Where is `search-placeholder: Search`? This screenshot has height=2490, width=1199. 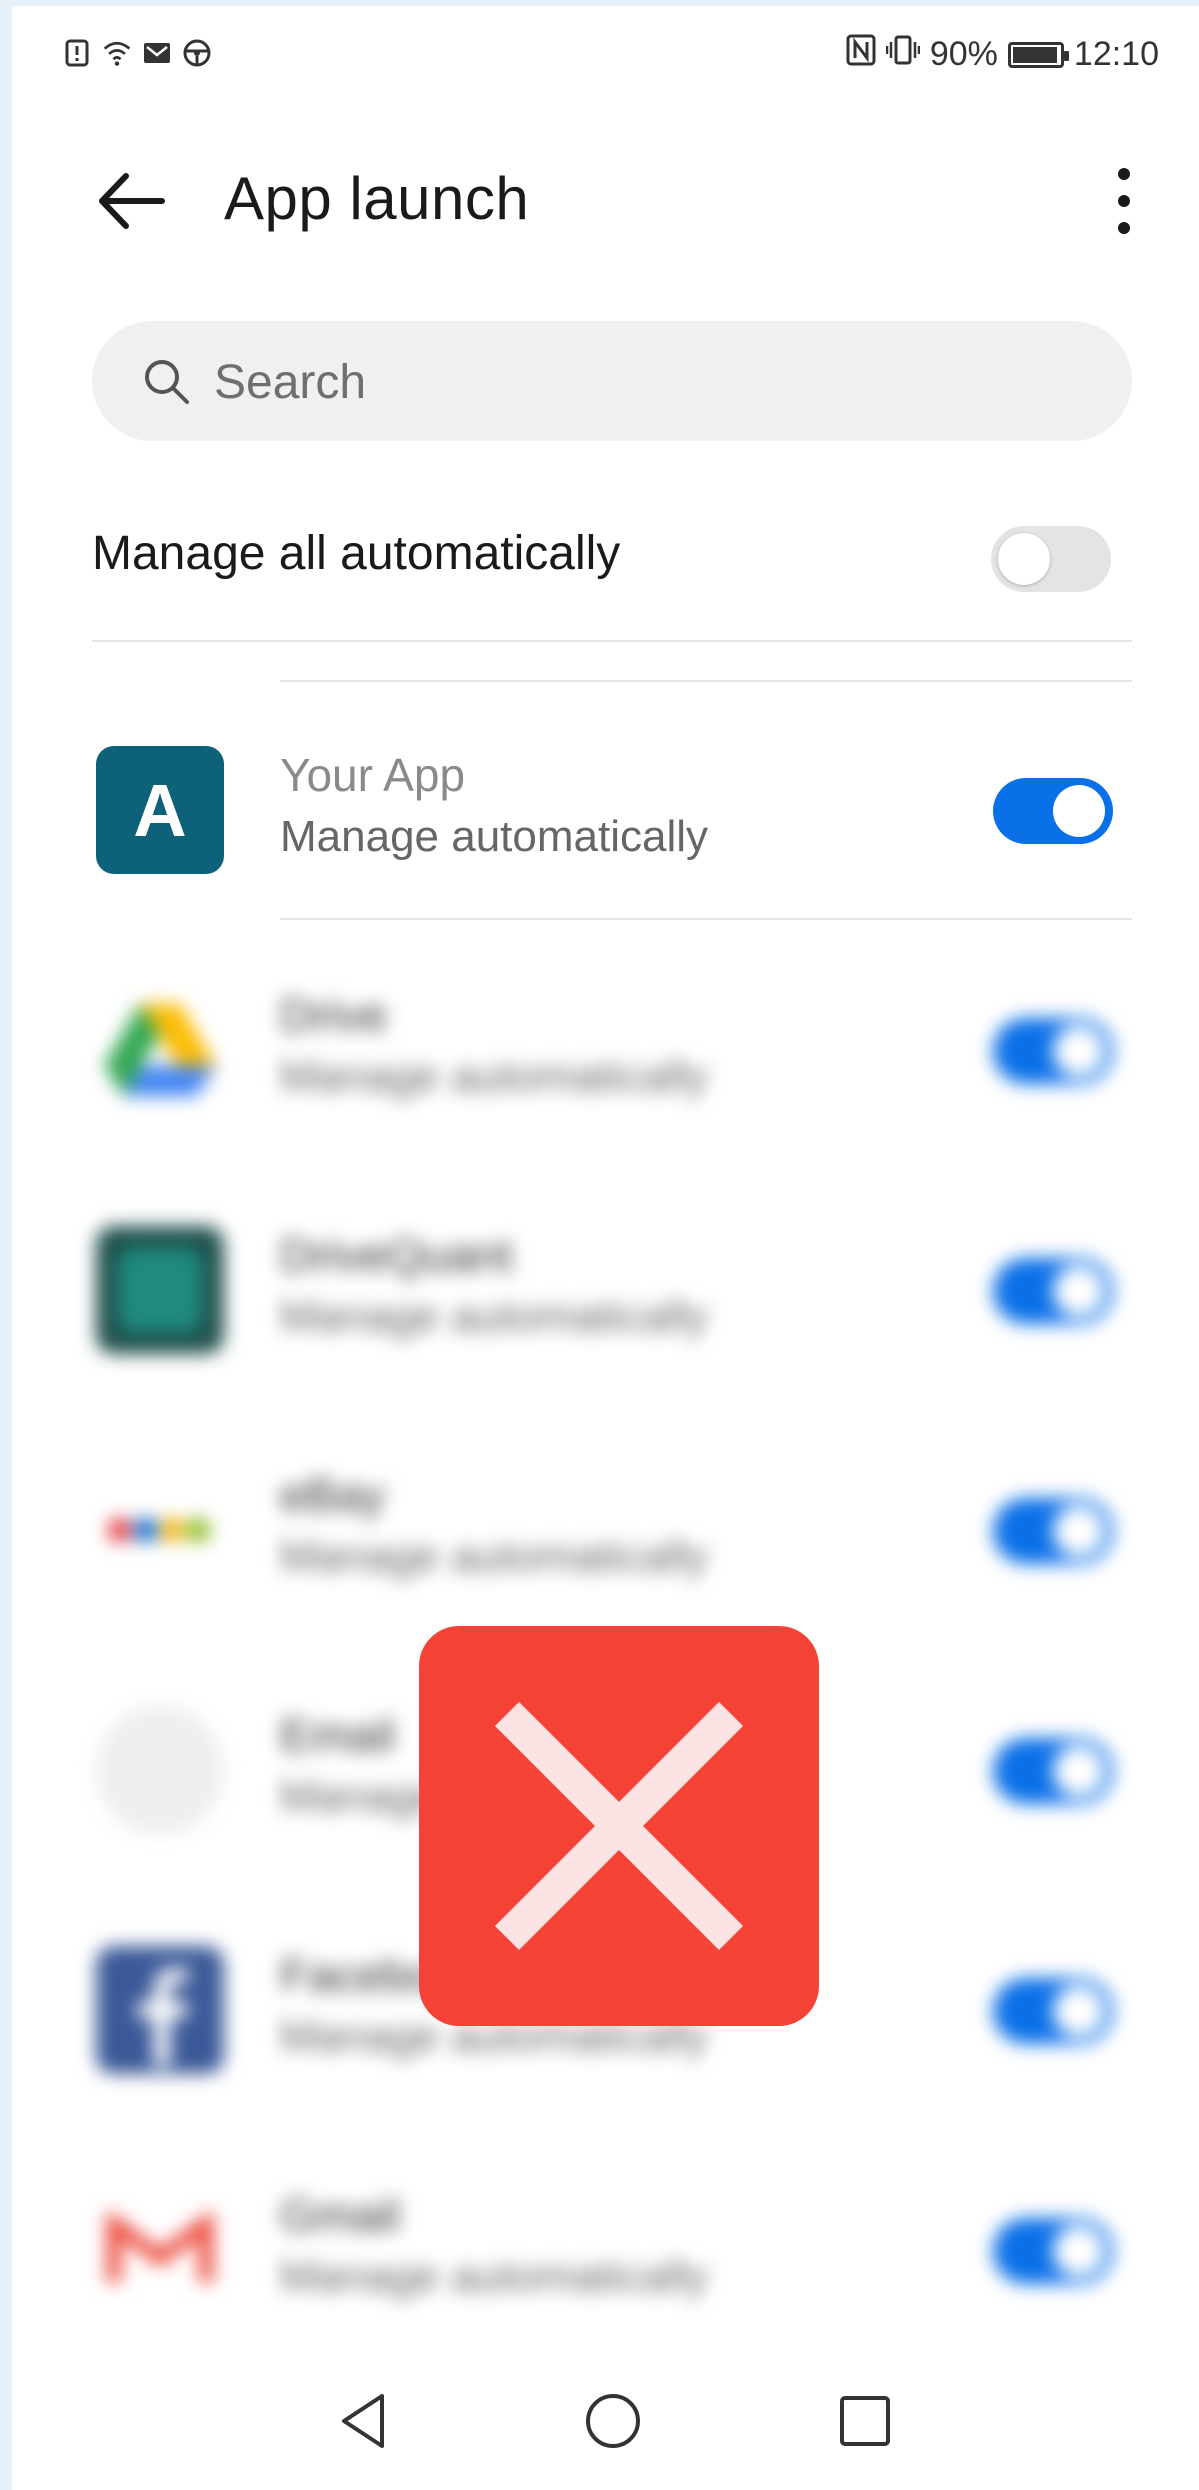
search-placeholder: Search is located at coordinates (290, 382).